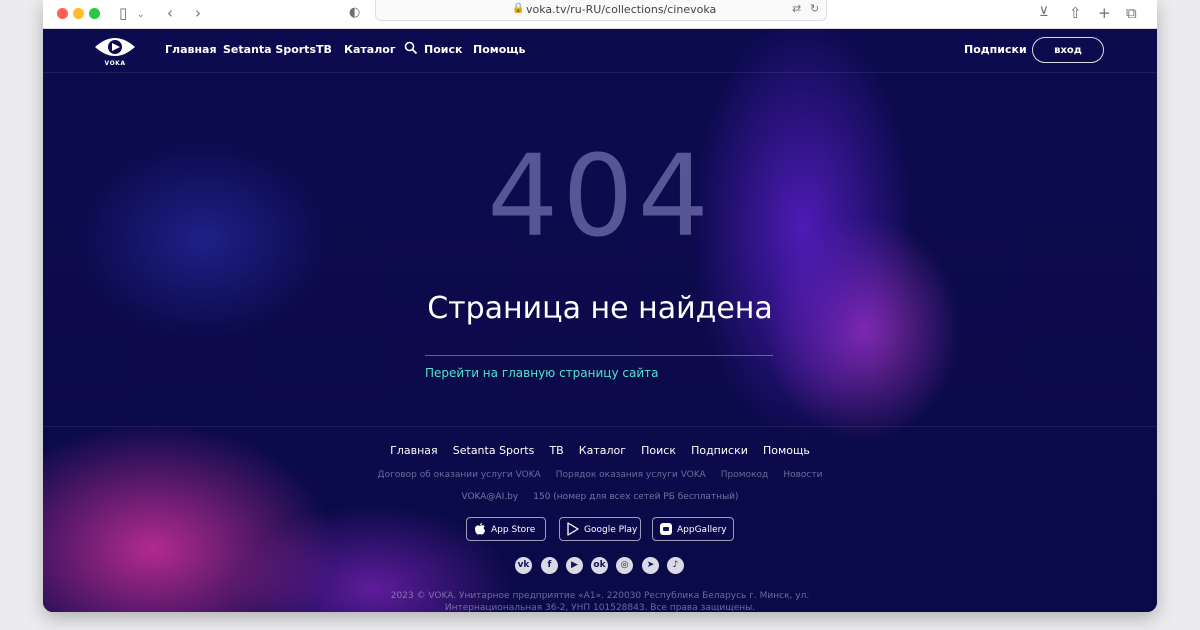 Image resolution: width=1200 pixels, height=630 pixels. I want to click on share-icon: ⇧, so click(1075, 13).